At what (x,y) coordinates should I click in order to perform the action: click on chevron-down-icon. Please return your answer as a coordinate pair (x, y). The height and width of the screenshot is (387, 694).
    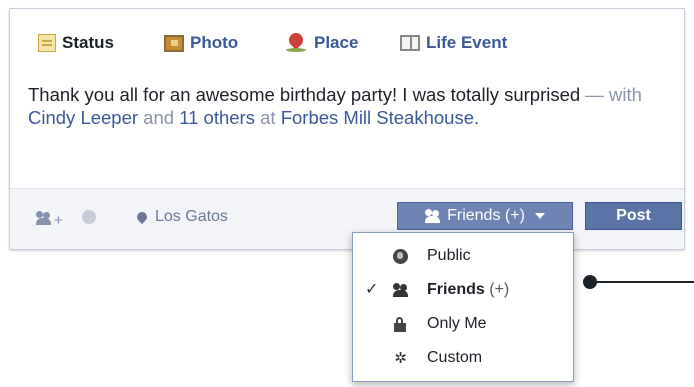
    Looking at the image, I should click on (539, 216).